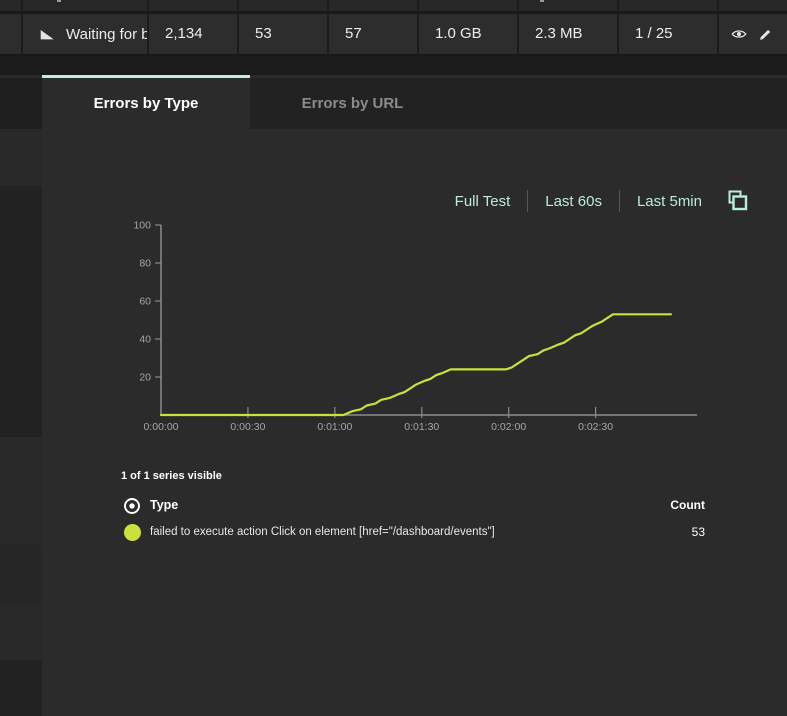 Image resolution: width=787 pixels, height=716 pixels. I want to click on svg-text: 0:00:00, so click(160, 427).